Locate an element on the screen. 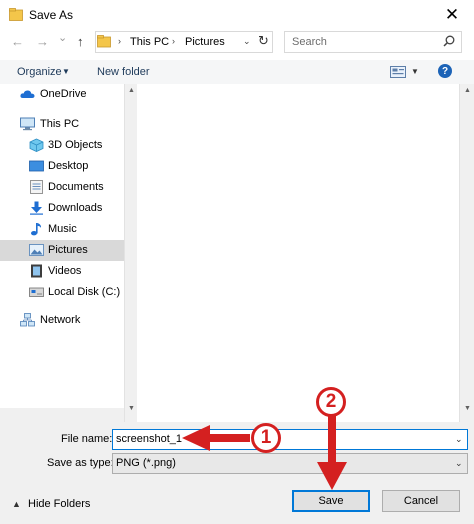 The width and height of the screenshot is (474, 524). breadcrumb-pictures: Pictures is located at coordinates (205, 42).